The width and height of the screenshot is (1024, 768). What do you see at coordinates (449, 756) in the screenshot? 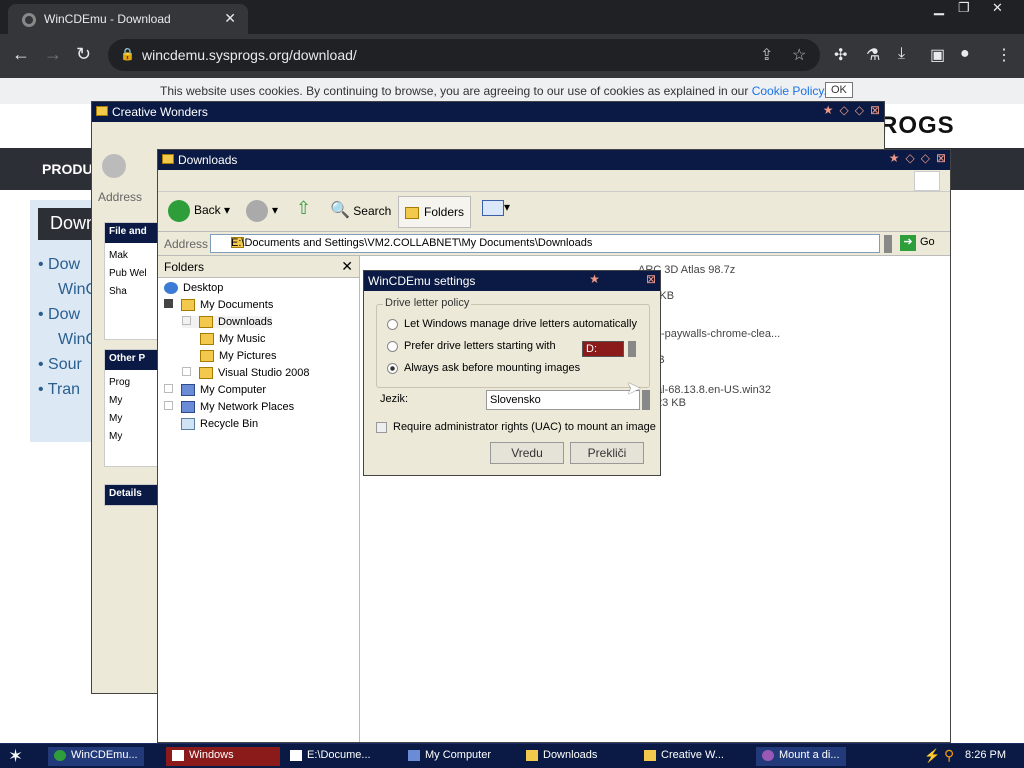
I see `taskbar-item: My Computer` at bounding box center [449, 756].